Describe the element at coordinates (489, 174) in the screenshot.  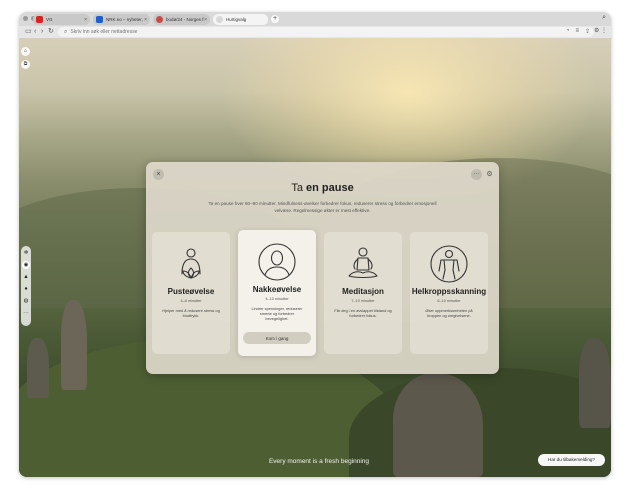
I see `settings-gear-icon: ⚙` at that location.